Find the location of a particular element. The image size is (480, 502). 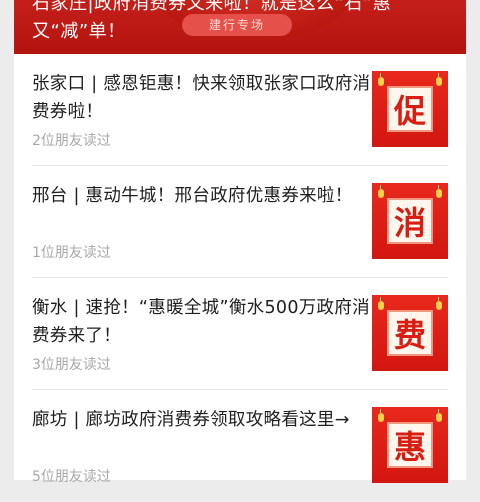

header-banner: 石家庄|政府消费券又来啦！就是这么“石”惠又“减”单！ 建行专场 is located at coordinates (240, 27).